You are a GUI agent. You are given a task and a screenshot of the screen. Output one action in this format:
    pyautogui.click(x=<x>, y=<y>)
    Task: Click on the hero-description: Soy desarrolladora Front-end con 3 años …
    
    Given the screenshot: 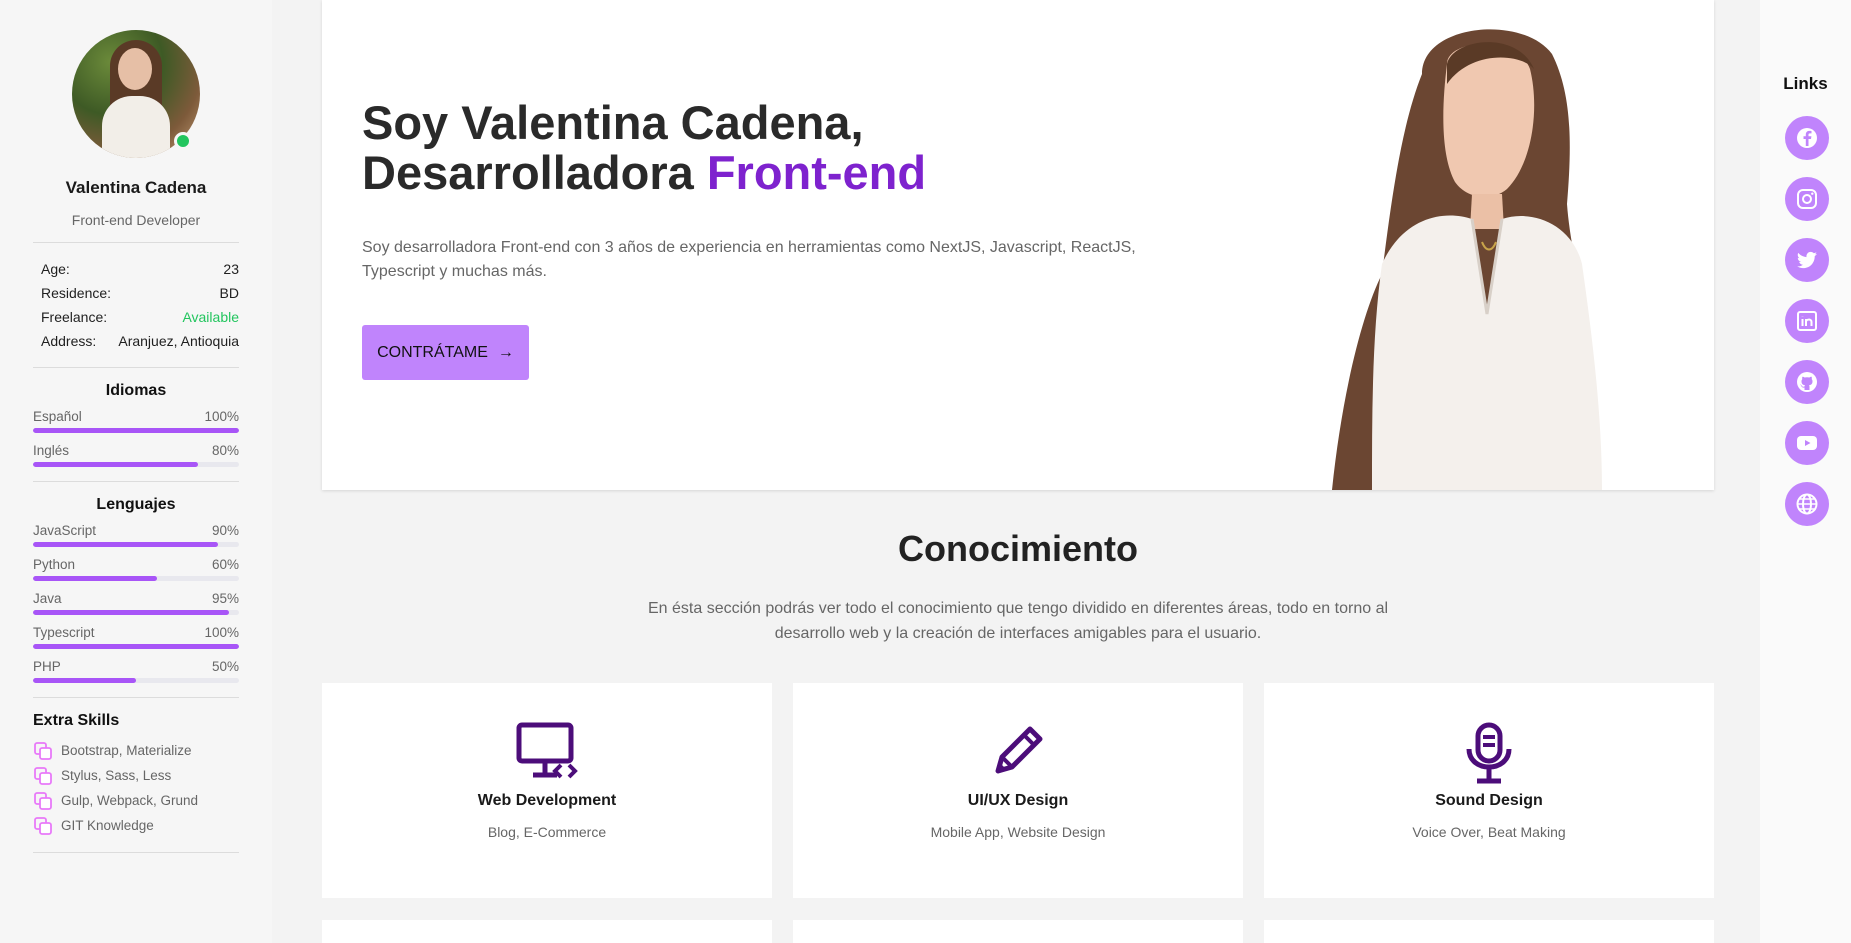 What is the action you would take?
    pyautogui.click(x=749, y=259)
    